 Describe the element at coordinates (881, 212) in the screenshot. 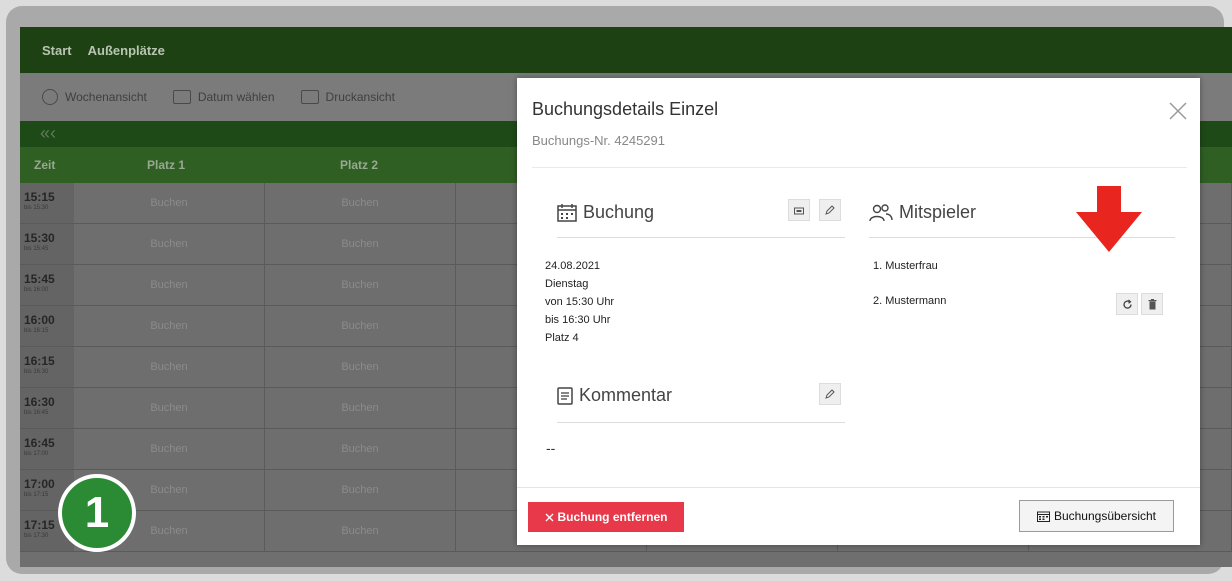

I see `users-icon` at that location.